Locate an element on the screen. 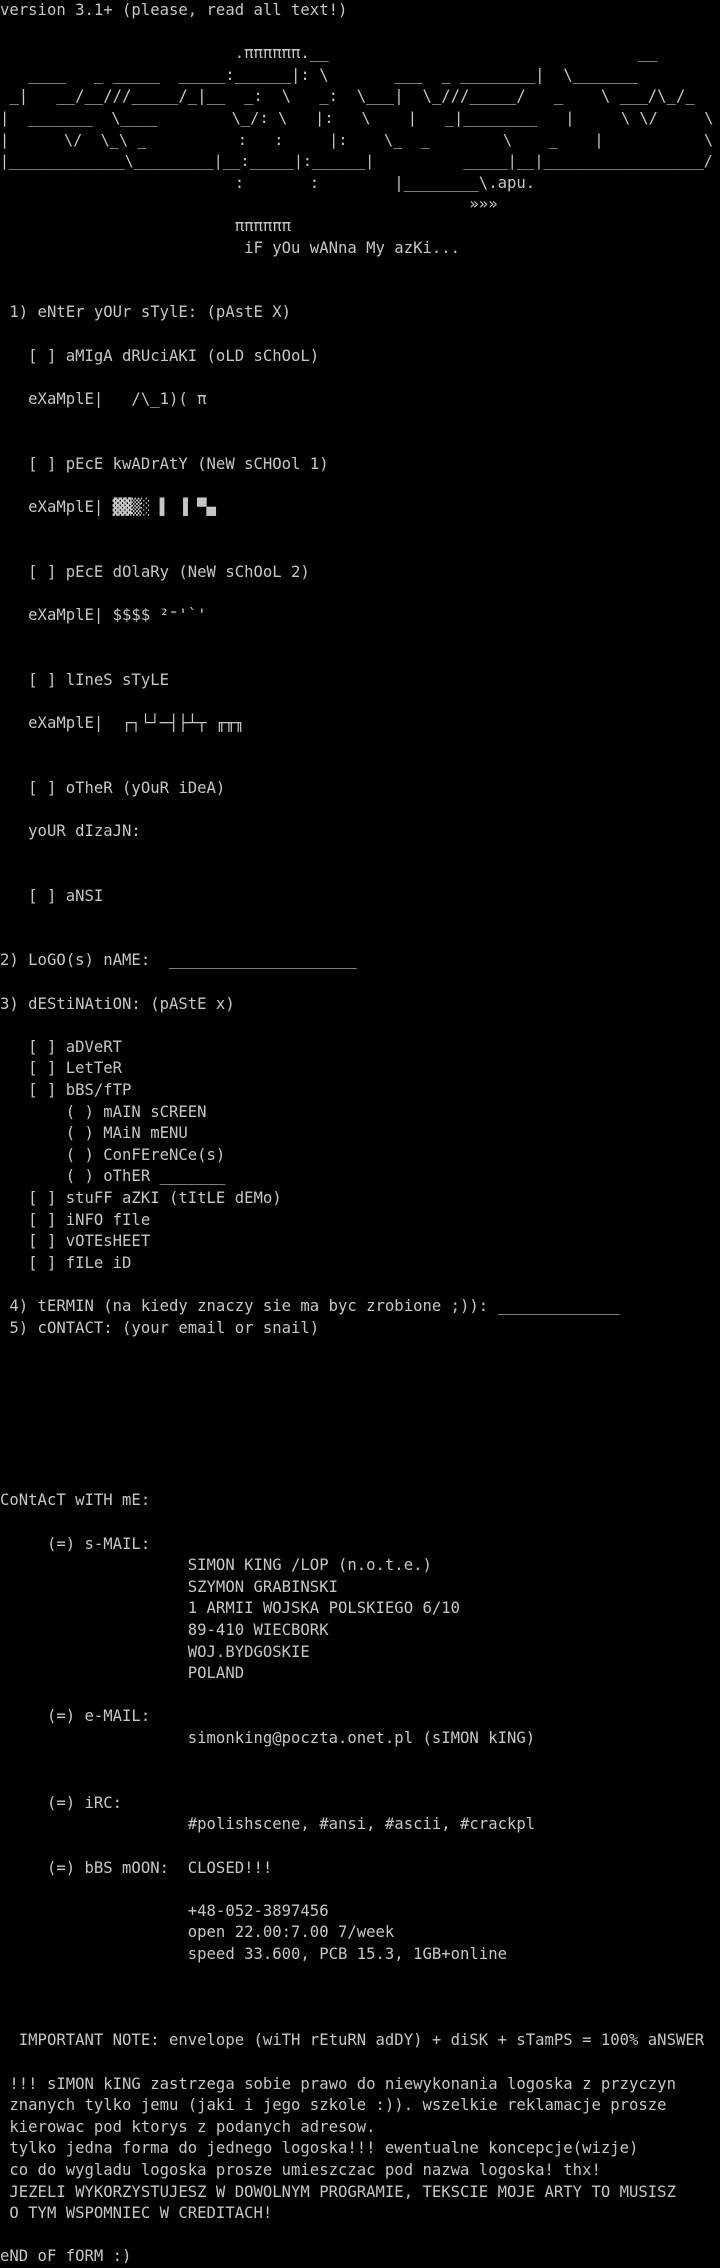 The height and width of the screenshot is (2268, 720). text-line: kierowac pod ktorys z podanych adresow. is located at coordinates (188, 2126).